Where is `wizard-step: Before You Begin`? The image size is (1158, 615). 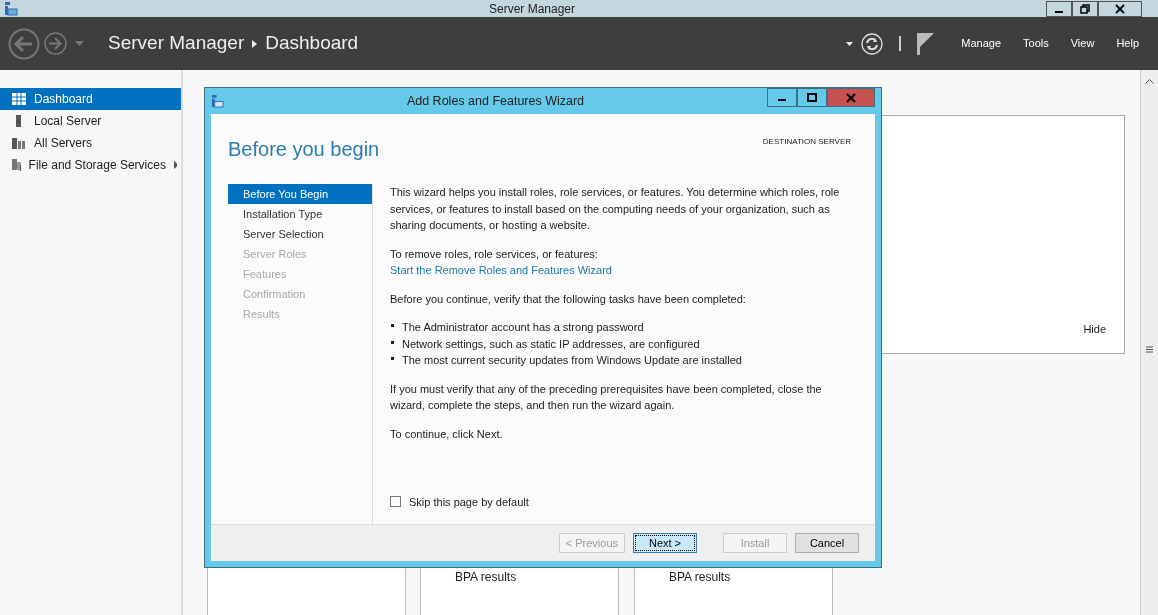 wizard-step: Before You Begin is located at coordinates (300, 194).